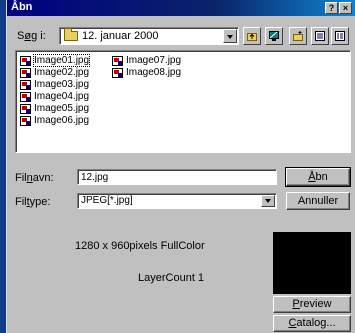  What do you see at coordinates (312, 263) in the screenshot?
I see `image-preview` at bounding box center [312, 263].